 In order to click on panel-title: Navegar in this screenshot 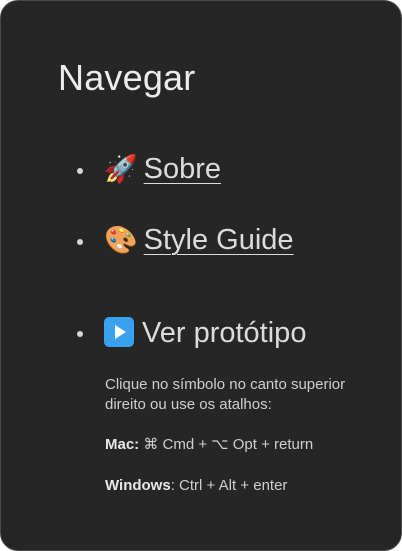, I will do `click(127, 77)`.